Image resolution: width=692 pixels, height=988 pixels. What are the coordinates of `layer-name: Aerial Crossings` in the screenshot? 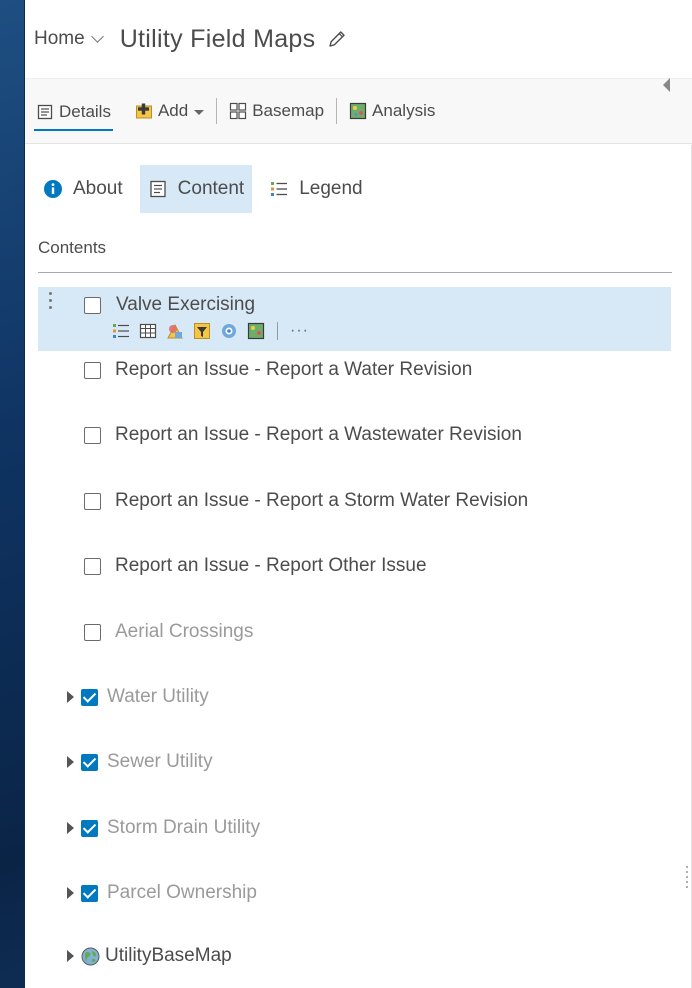 It's located at (184, 631).